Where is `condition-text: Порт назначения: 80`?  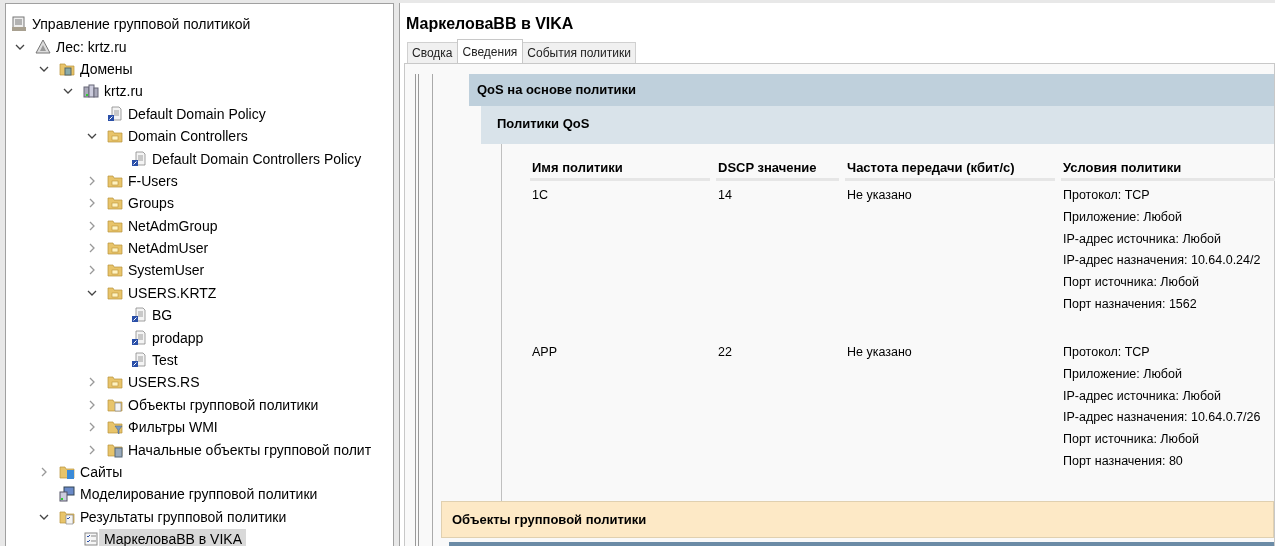 condition-text: Порт назначения: 80 is located at coordinates (1123, 462).